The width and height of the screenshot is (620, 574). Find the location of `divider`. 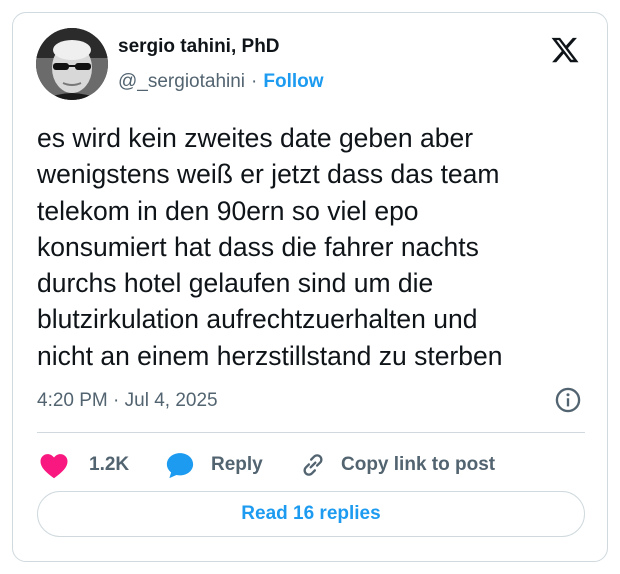

divider is located at coordinates (311, 432).